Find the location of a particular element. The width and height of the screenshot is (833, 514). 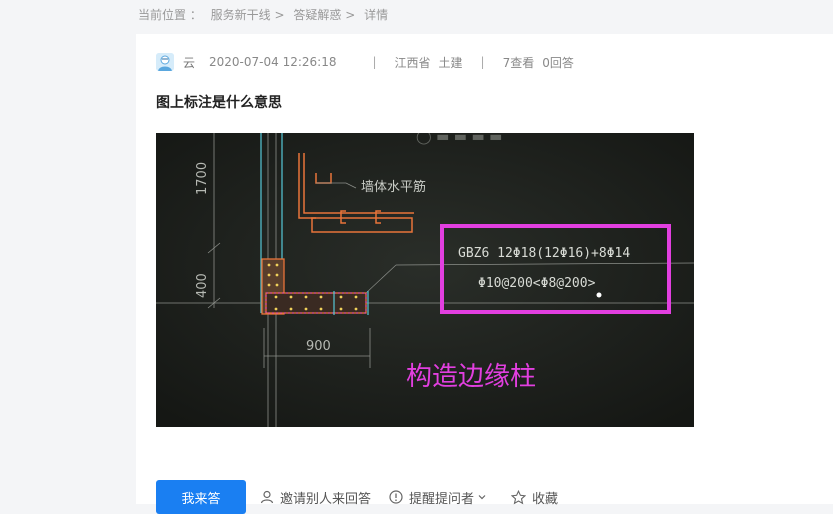

dim-1700: 1700 is located at coordinates (202, 178).